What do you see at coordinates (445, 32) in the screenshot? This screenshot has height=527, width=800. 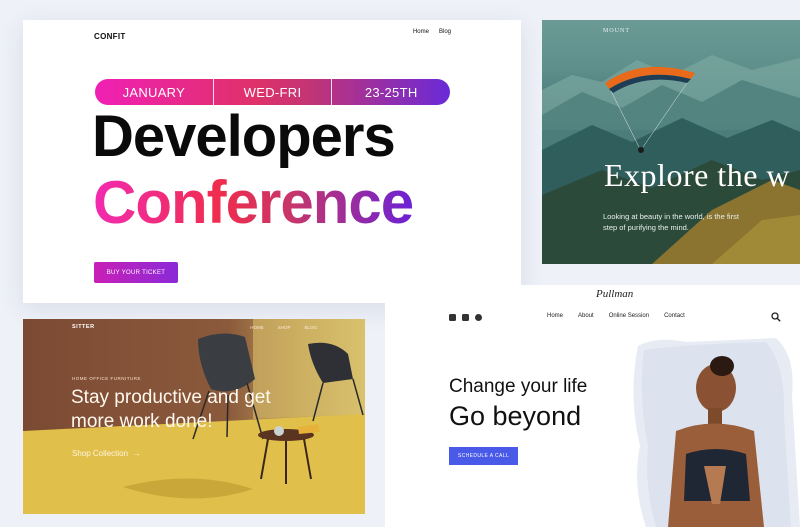 I see `nav-blog: Blog` at bounding box center [445, 32].